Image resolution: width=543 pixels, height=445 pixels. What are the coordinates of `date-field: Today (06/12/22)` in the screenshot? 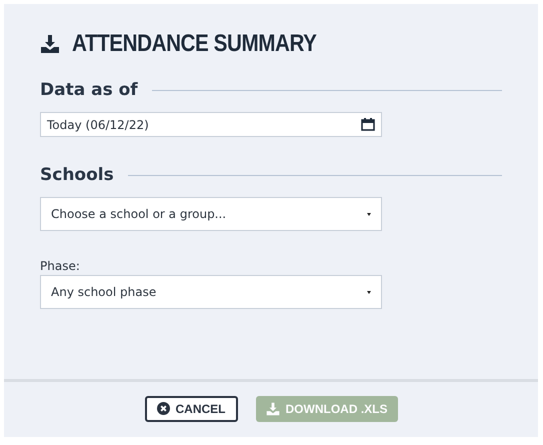 It's located at (211, 124).